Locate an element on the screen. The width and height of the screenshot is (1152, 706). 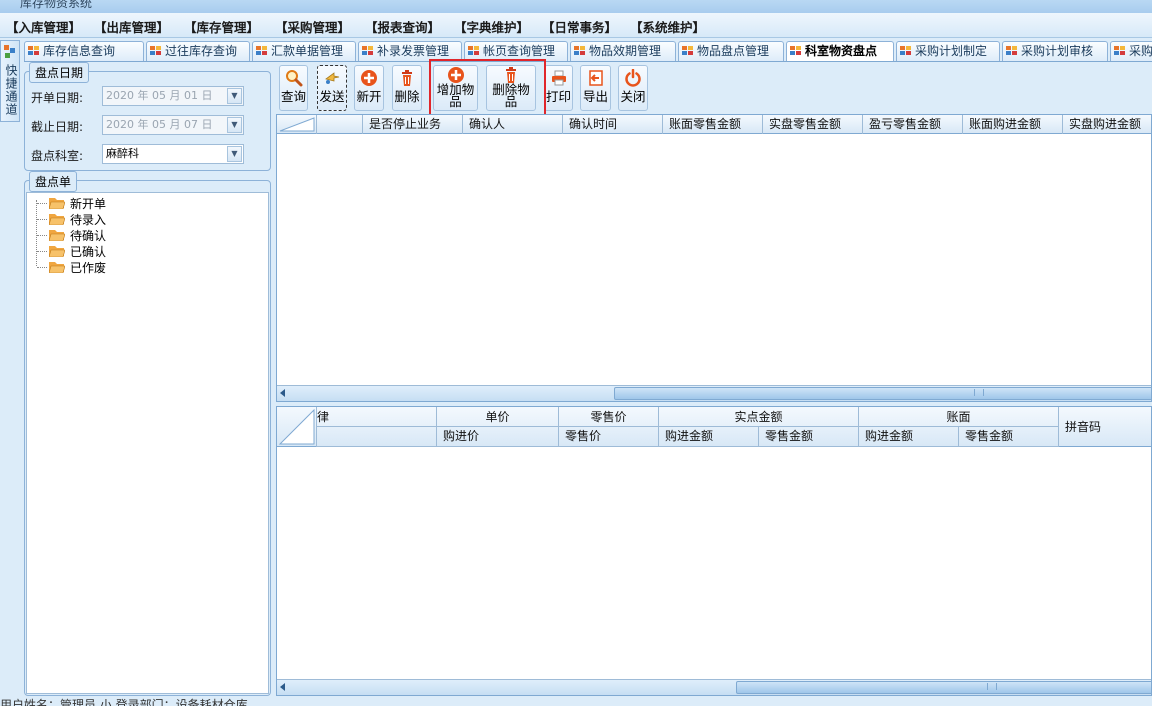
grid-col-purchase-price: 购进价 is located at coordinates (498, 437).